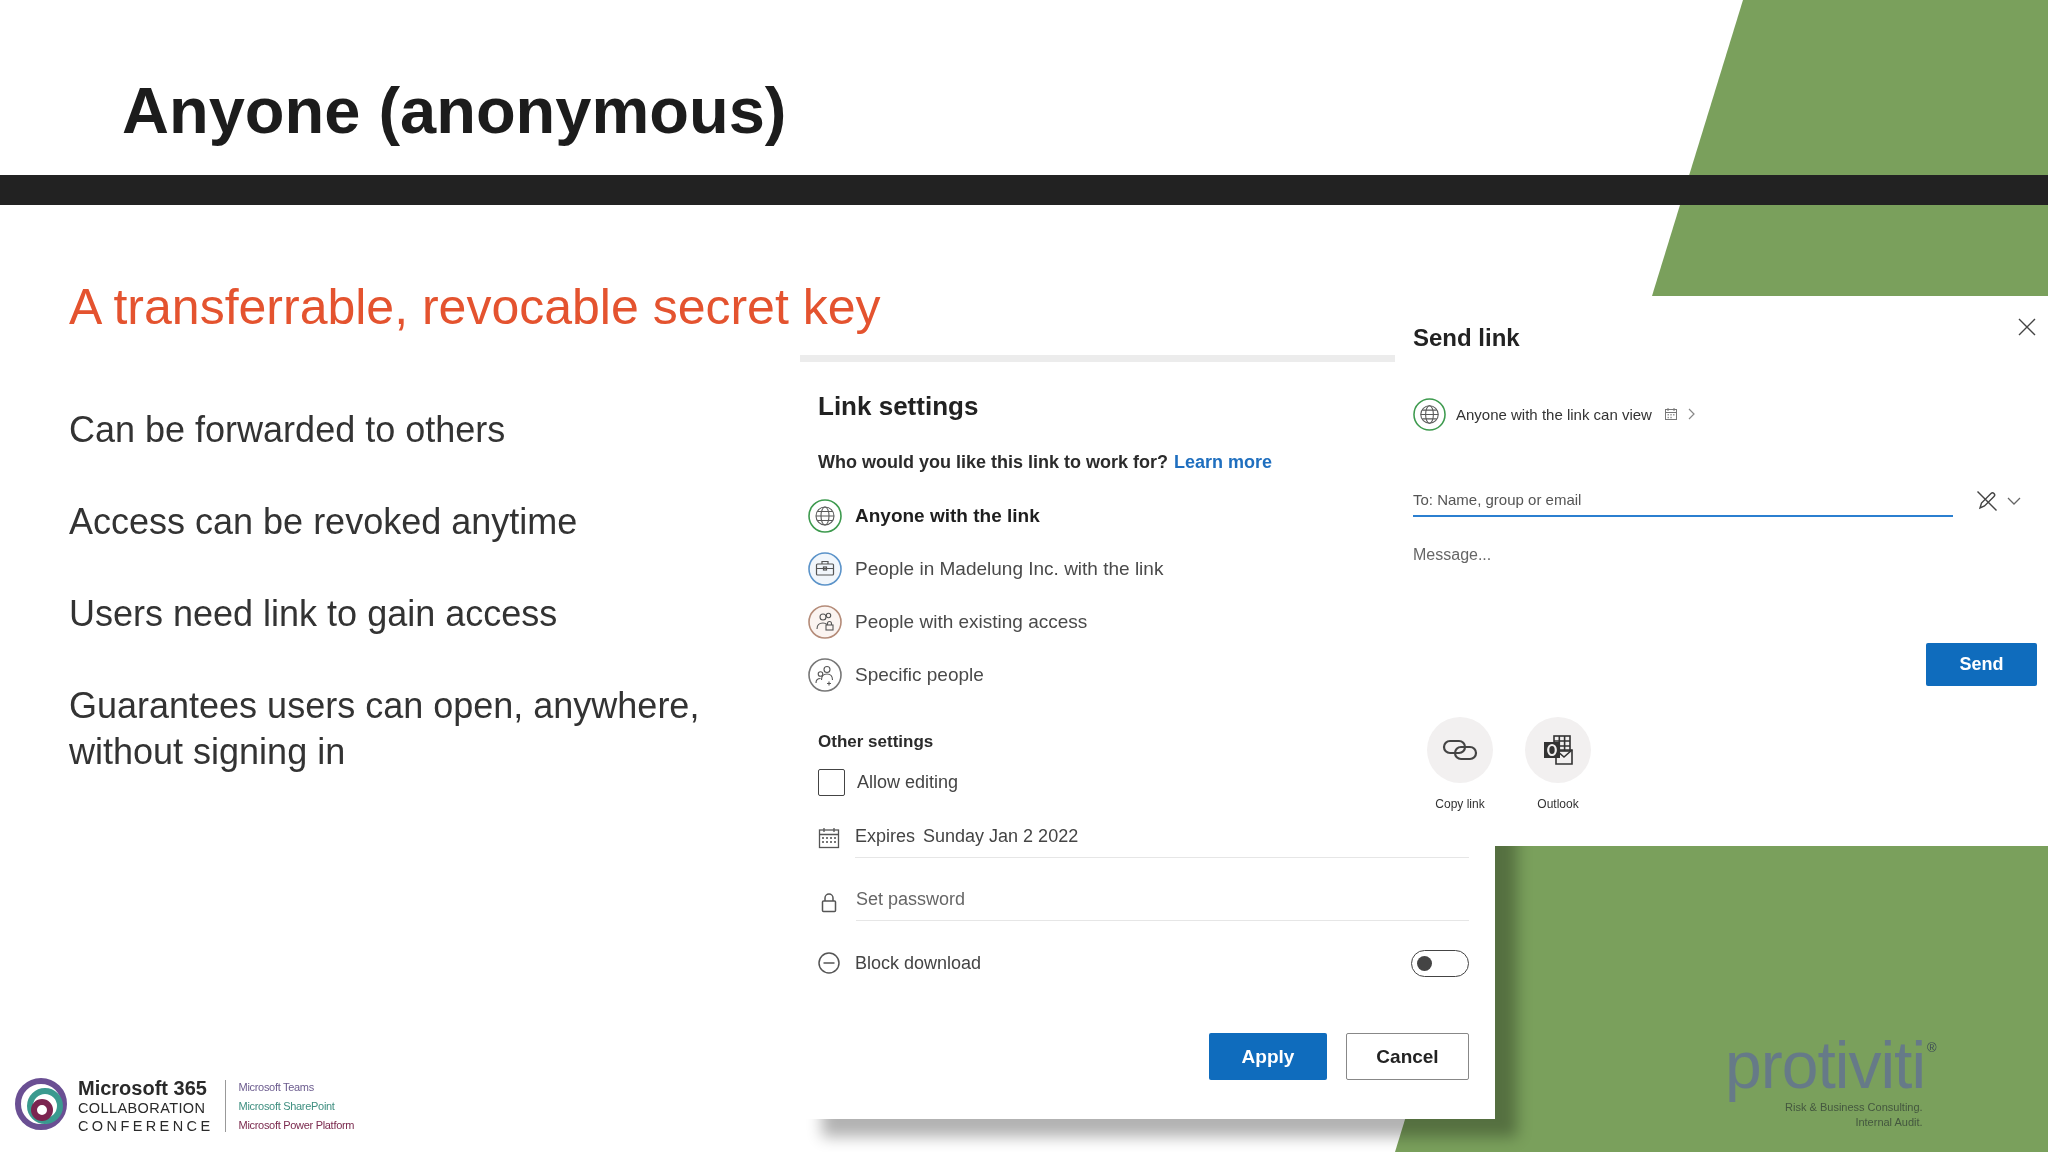 This screenshot has height=1152, width=2048. Describe the element at coordinates (286, 1106) in the screenshot. I see `logo-text: Microsoft SharePoint` at that location.